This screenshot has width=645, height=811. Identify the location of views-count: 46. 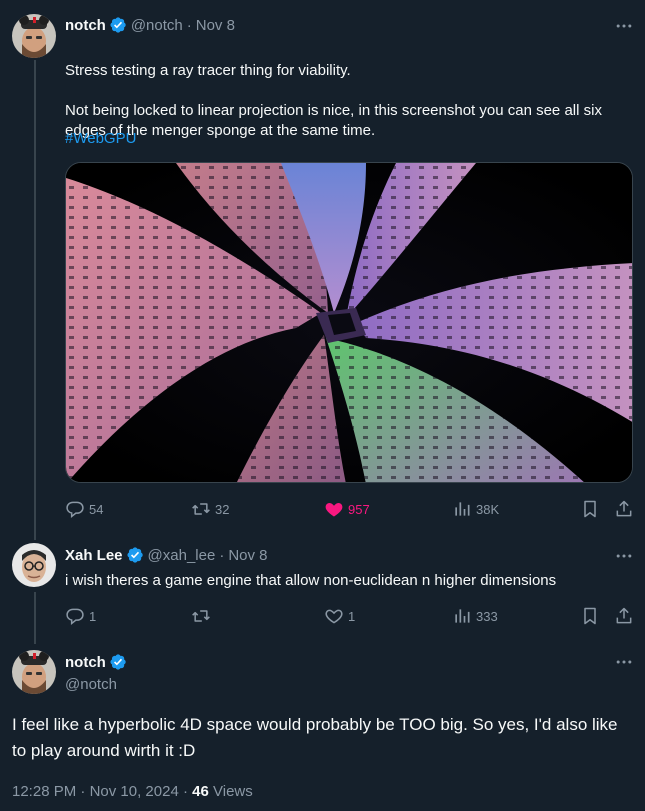
(200, 791).